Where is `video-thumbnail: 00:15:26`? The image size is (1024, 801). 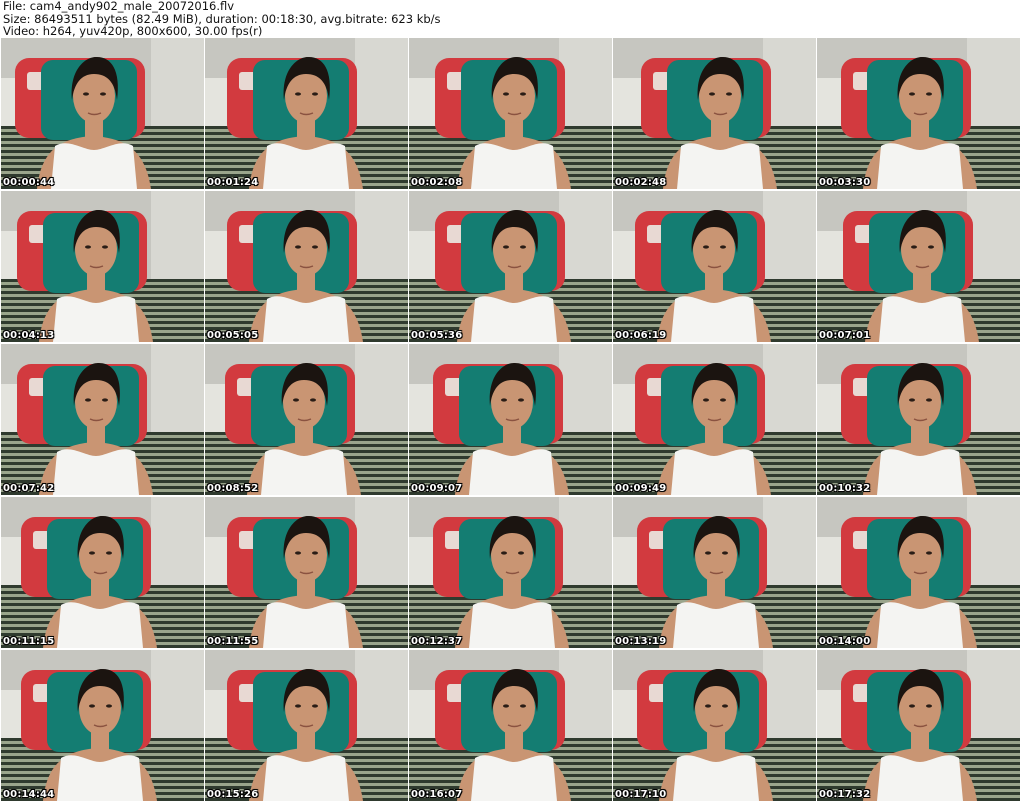
video-thumbnail: 00:15:26 is located at coordinates (306, 725).